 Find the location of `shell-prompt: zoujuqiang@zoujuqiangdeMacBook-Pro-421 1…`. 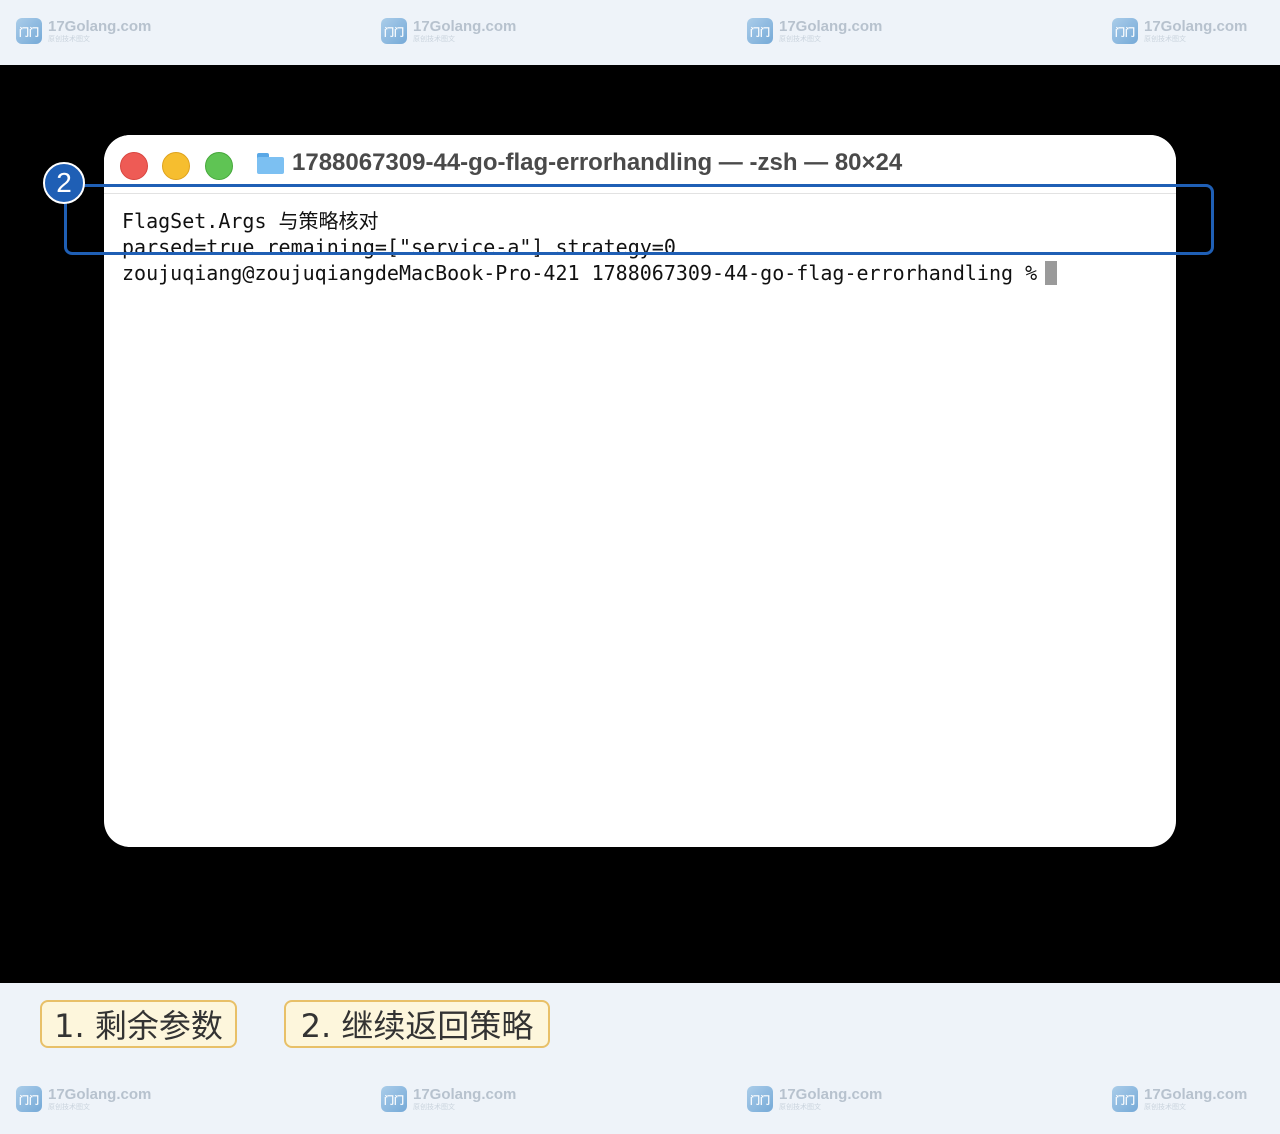

shell-prompt: zoujuqiang@zoujuqiangdeMacBook-Pro-421 1… is located at coordinates (580, 273).